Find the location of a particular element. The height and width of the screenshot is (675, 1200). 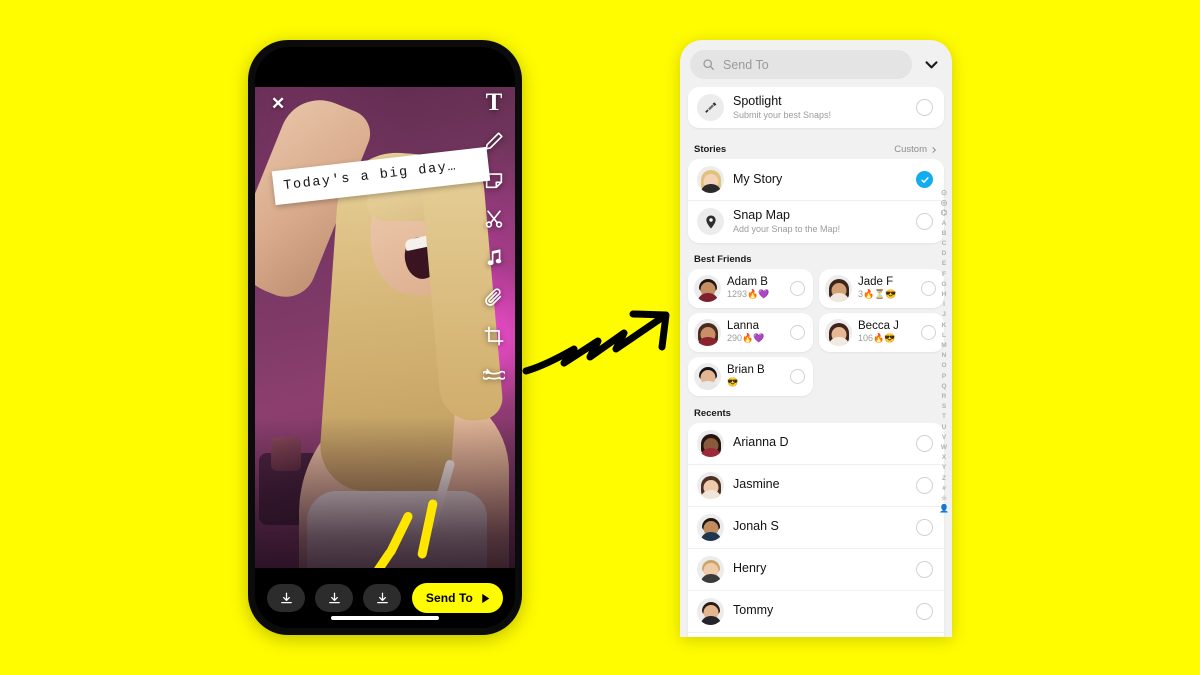

search-placeholder: Send To is located at coordinates (746, 64).